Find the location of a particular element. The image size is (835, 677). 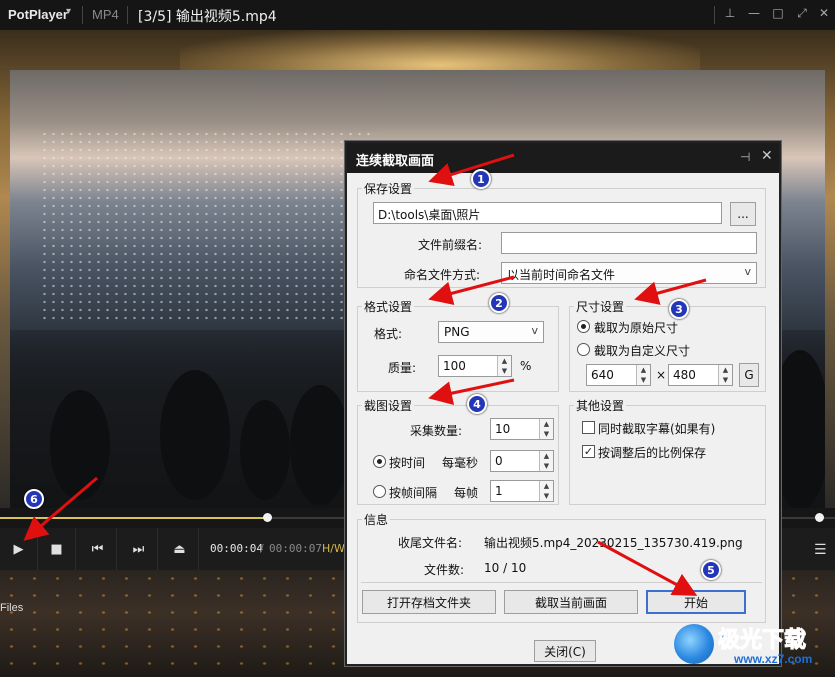

step-badge-1: 1 is located at coordinates (481, 179).